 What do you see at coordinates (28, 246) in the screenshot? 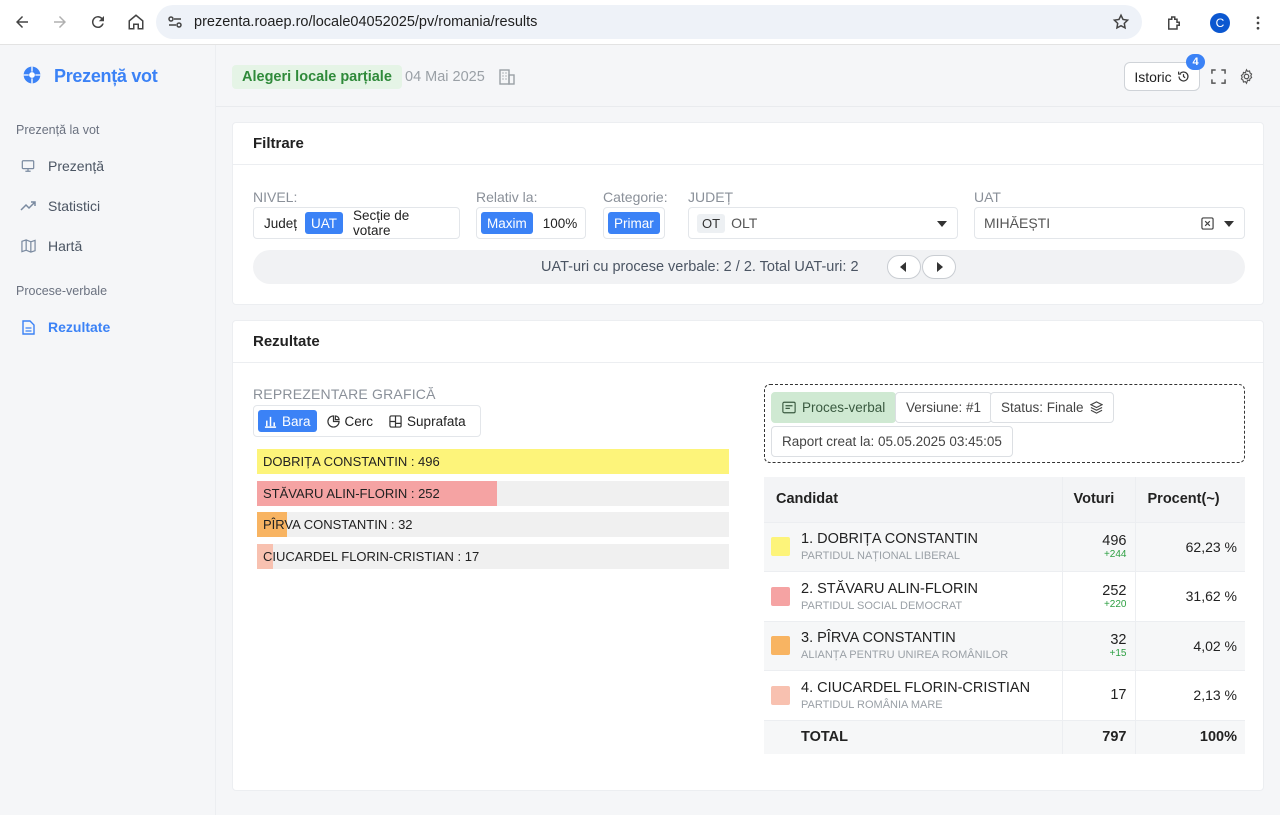
I see `map-icon` at bounding box center [28, 246].